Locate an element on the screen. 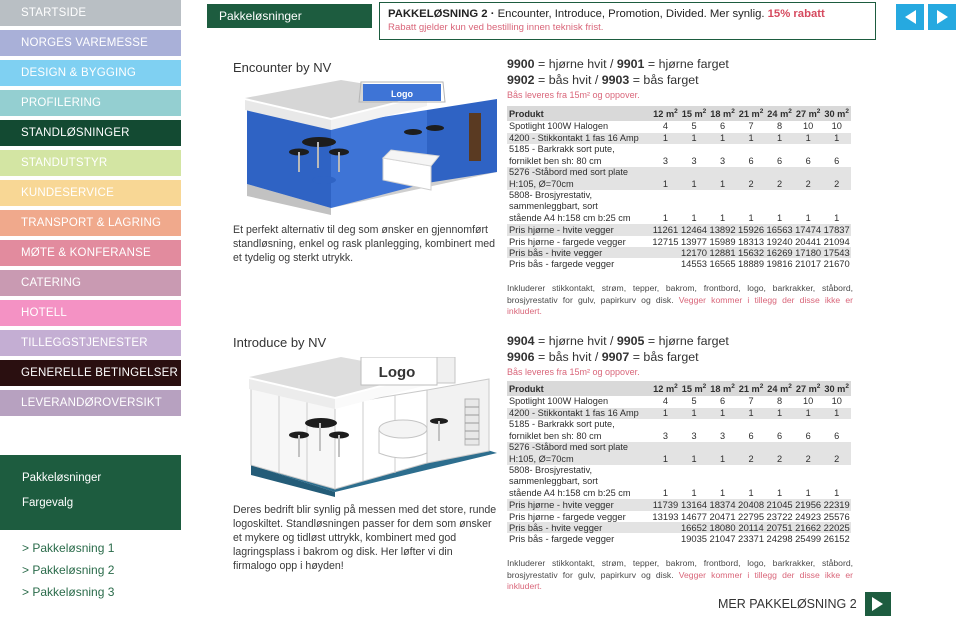 The height and width of the screenshot is (636, 960). table-cell-value: 10 is located at coordinates (836, 401).